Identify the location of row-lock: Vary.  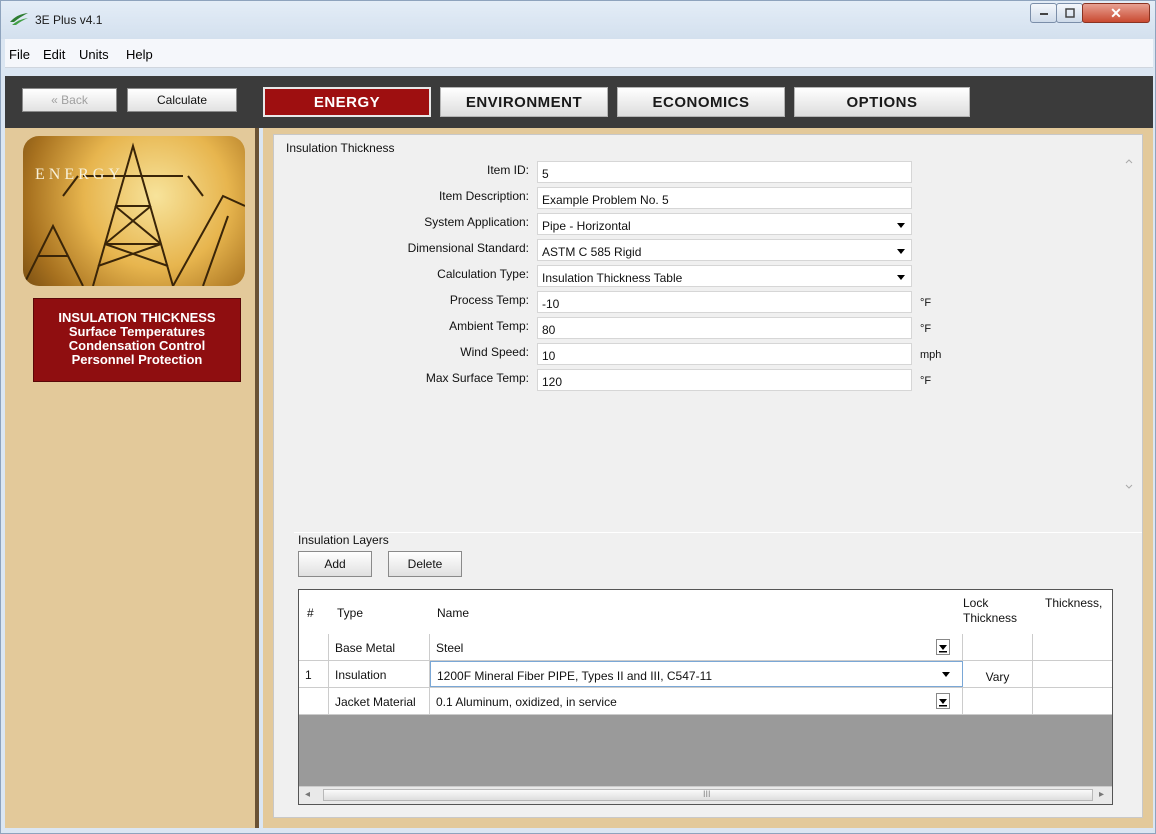
(998, 674).